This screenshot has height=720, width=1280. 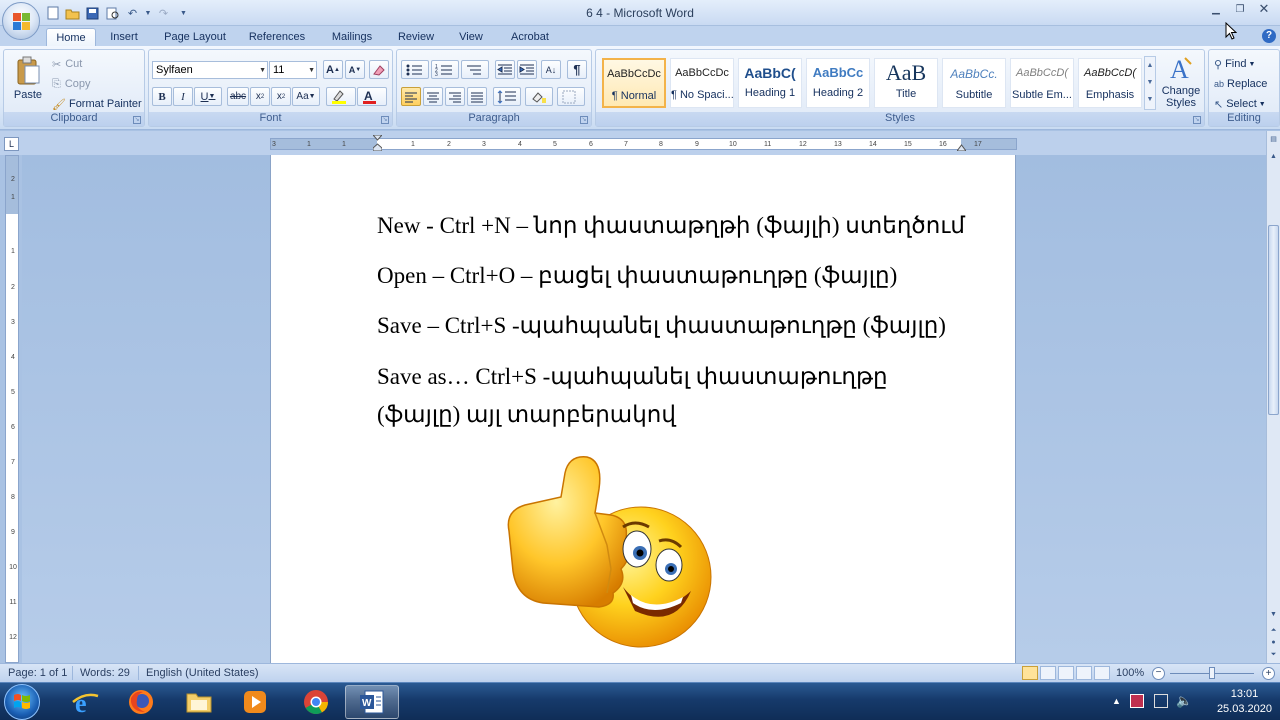 I want to click on zoom-in-icon: +, so click(x=1268, y=673).